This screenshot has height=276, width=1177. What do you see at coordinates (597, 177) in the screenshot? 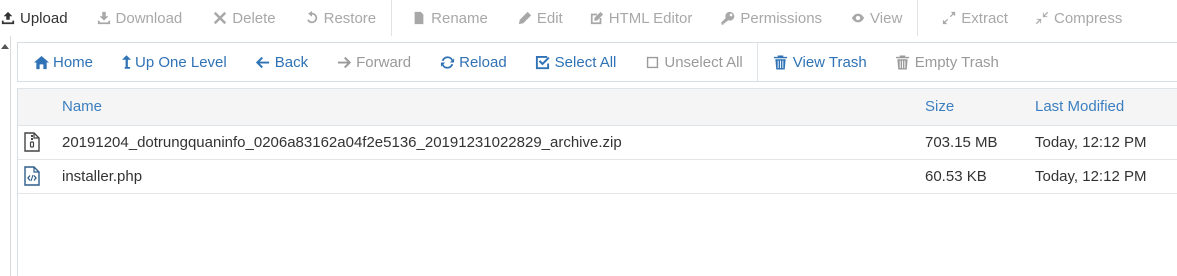
I see `table-row: installer.php 60.53 KB Today, 12:12 PM` at bounding box center [597, 177].